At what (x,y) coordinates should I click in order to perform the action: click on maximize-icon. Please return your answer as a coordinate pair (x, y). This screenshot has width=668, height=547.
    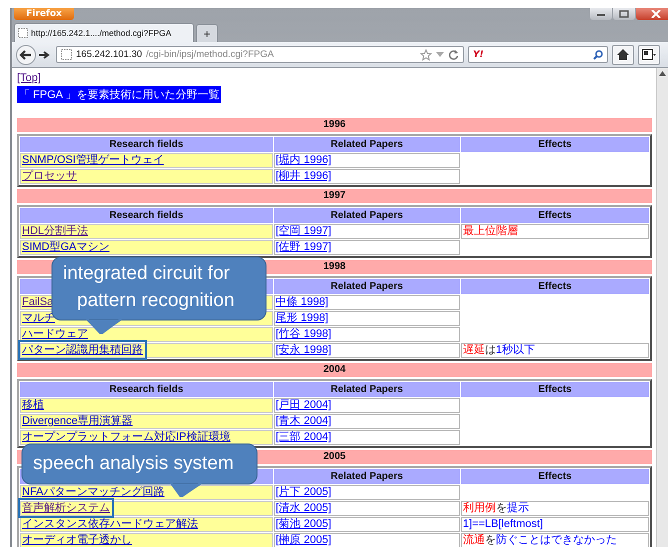
    Looking at the image, I should click on (624, 14).